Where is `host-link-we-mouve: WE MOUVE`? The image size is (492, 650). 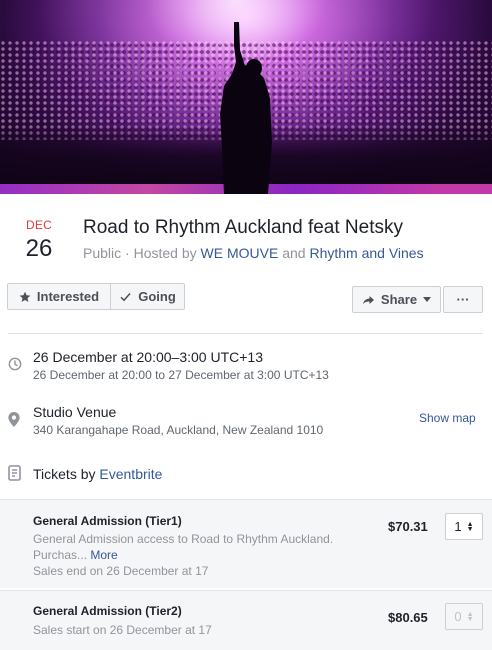 host-link-we-mouve: WE MOUVE is located at coordinates (240, 253).